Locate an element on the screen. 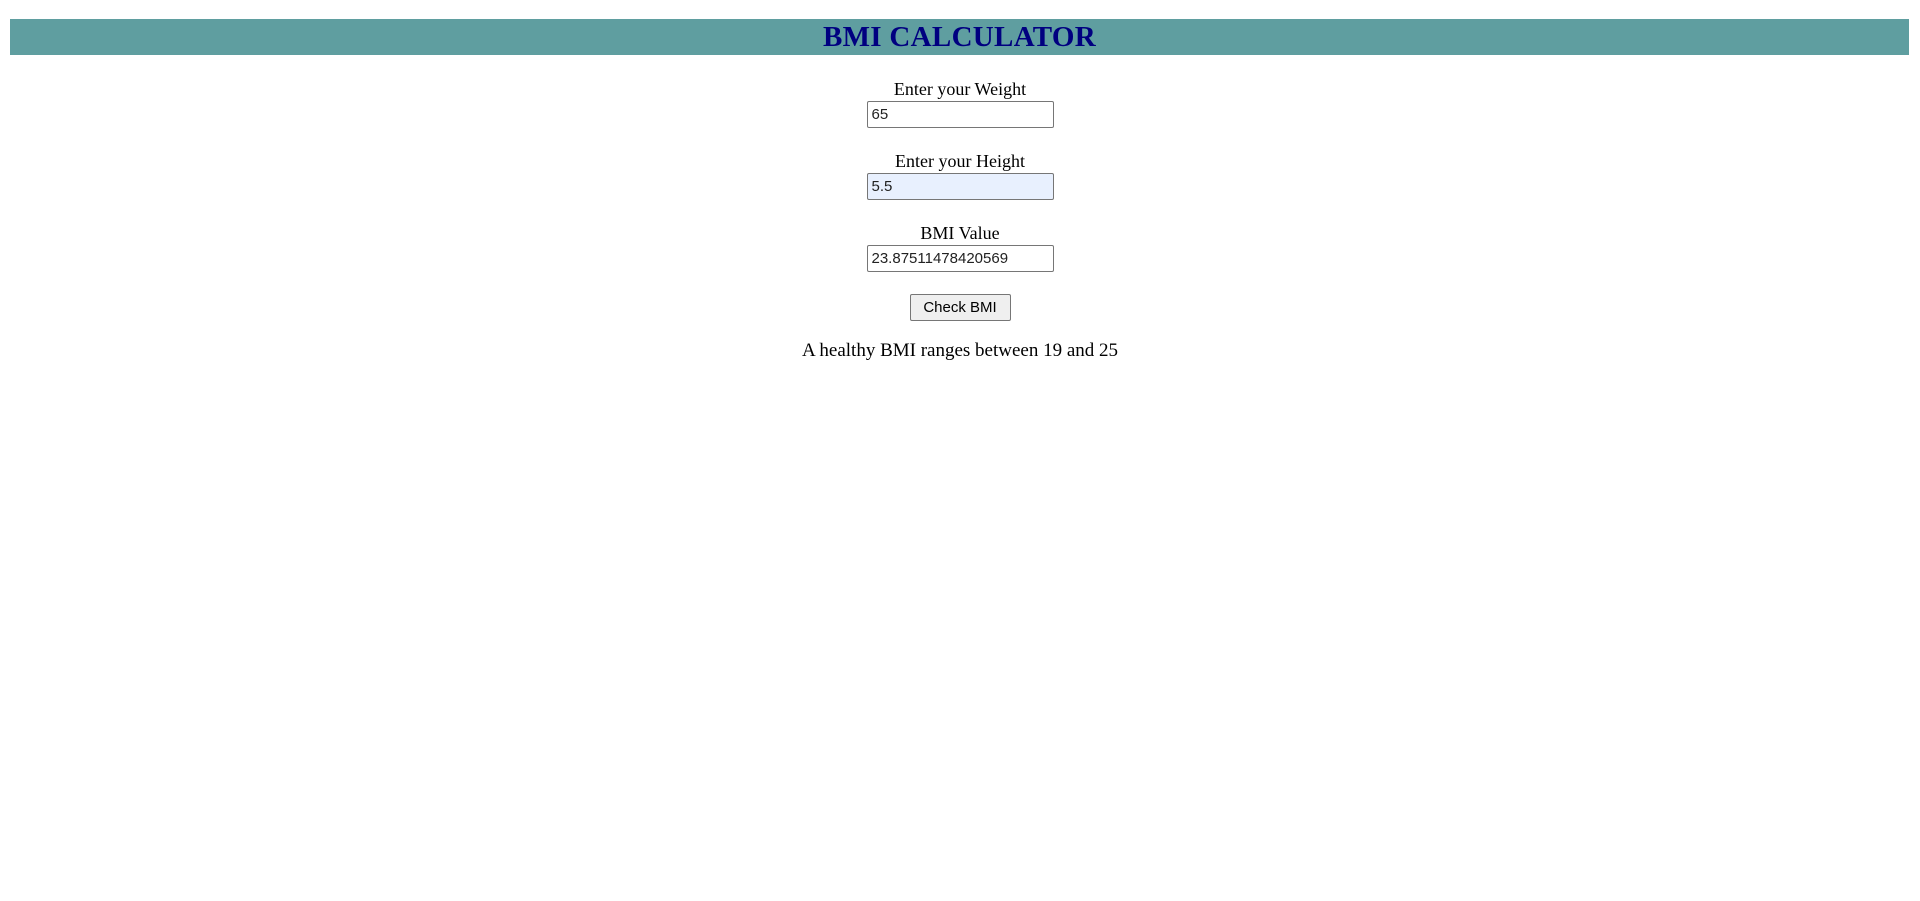  check-bmi-button: Check BMI is located at coordinates (960, 307).